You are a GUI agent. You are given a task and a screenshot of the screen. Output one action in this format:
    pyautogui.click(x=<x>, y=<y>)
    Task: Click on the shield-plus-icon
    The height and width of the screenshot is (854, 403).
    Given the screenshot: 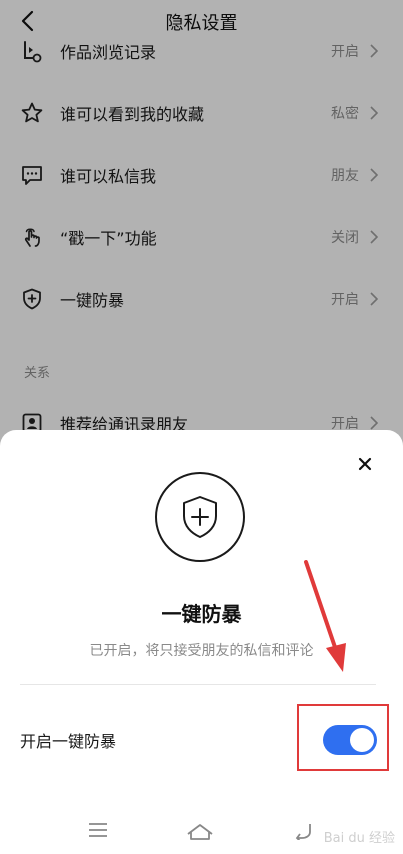 What is the action you would take?
    pyautogui.click(x=200, y=517)
    